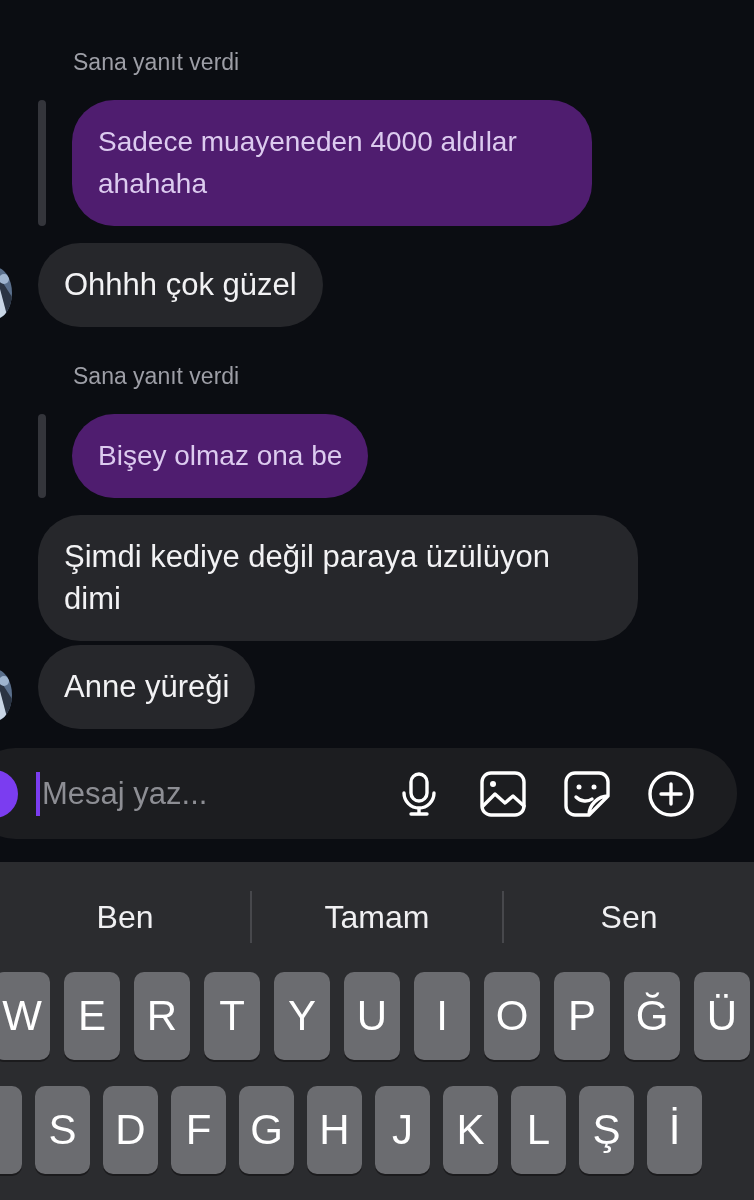 The height and width of the screenshot is (1200, 754). I want to click on message-bubble: Şimdi kediye değil paraya üzülüyon dimi, so click(338, 578).